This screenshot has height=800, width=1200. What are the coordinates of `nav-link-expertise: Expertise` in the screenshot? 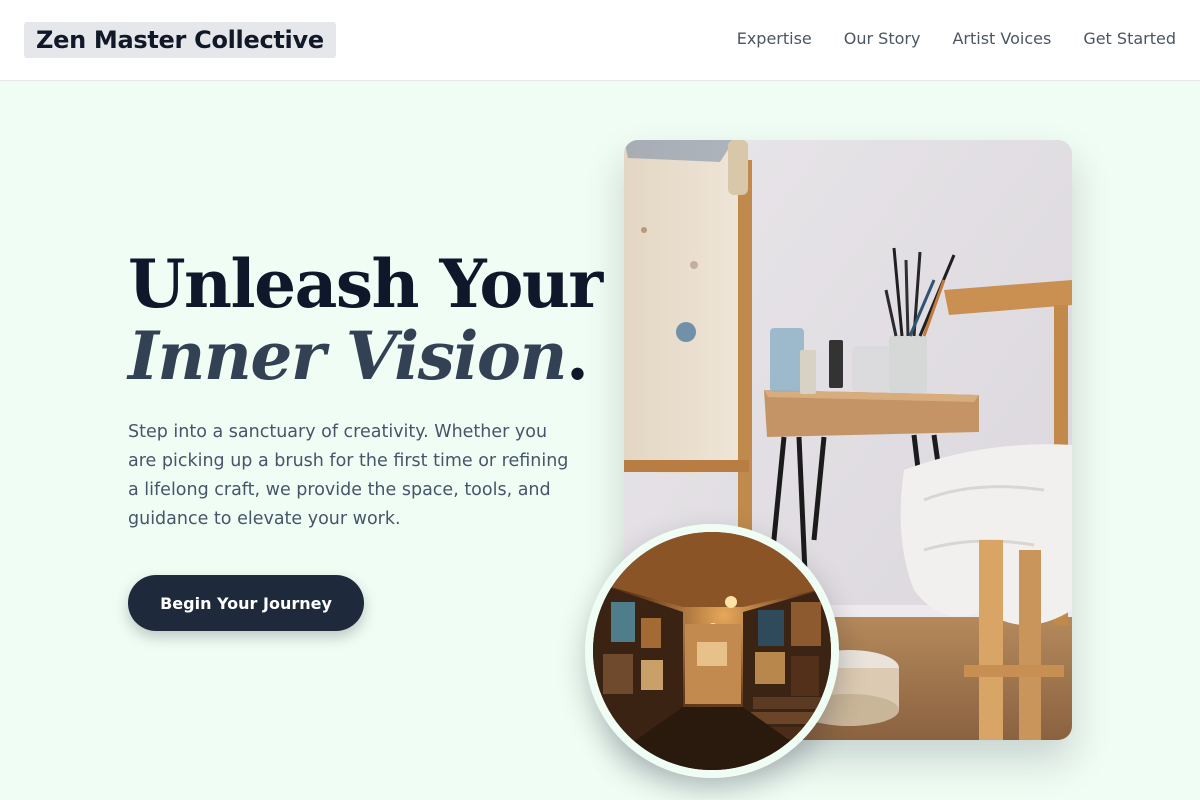 It's located at (774, 39).